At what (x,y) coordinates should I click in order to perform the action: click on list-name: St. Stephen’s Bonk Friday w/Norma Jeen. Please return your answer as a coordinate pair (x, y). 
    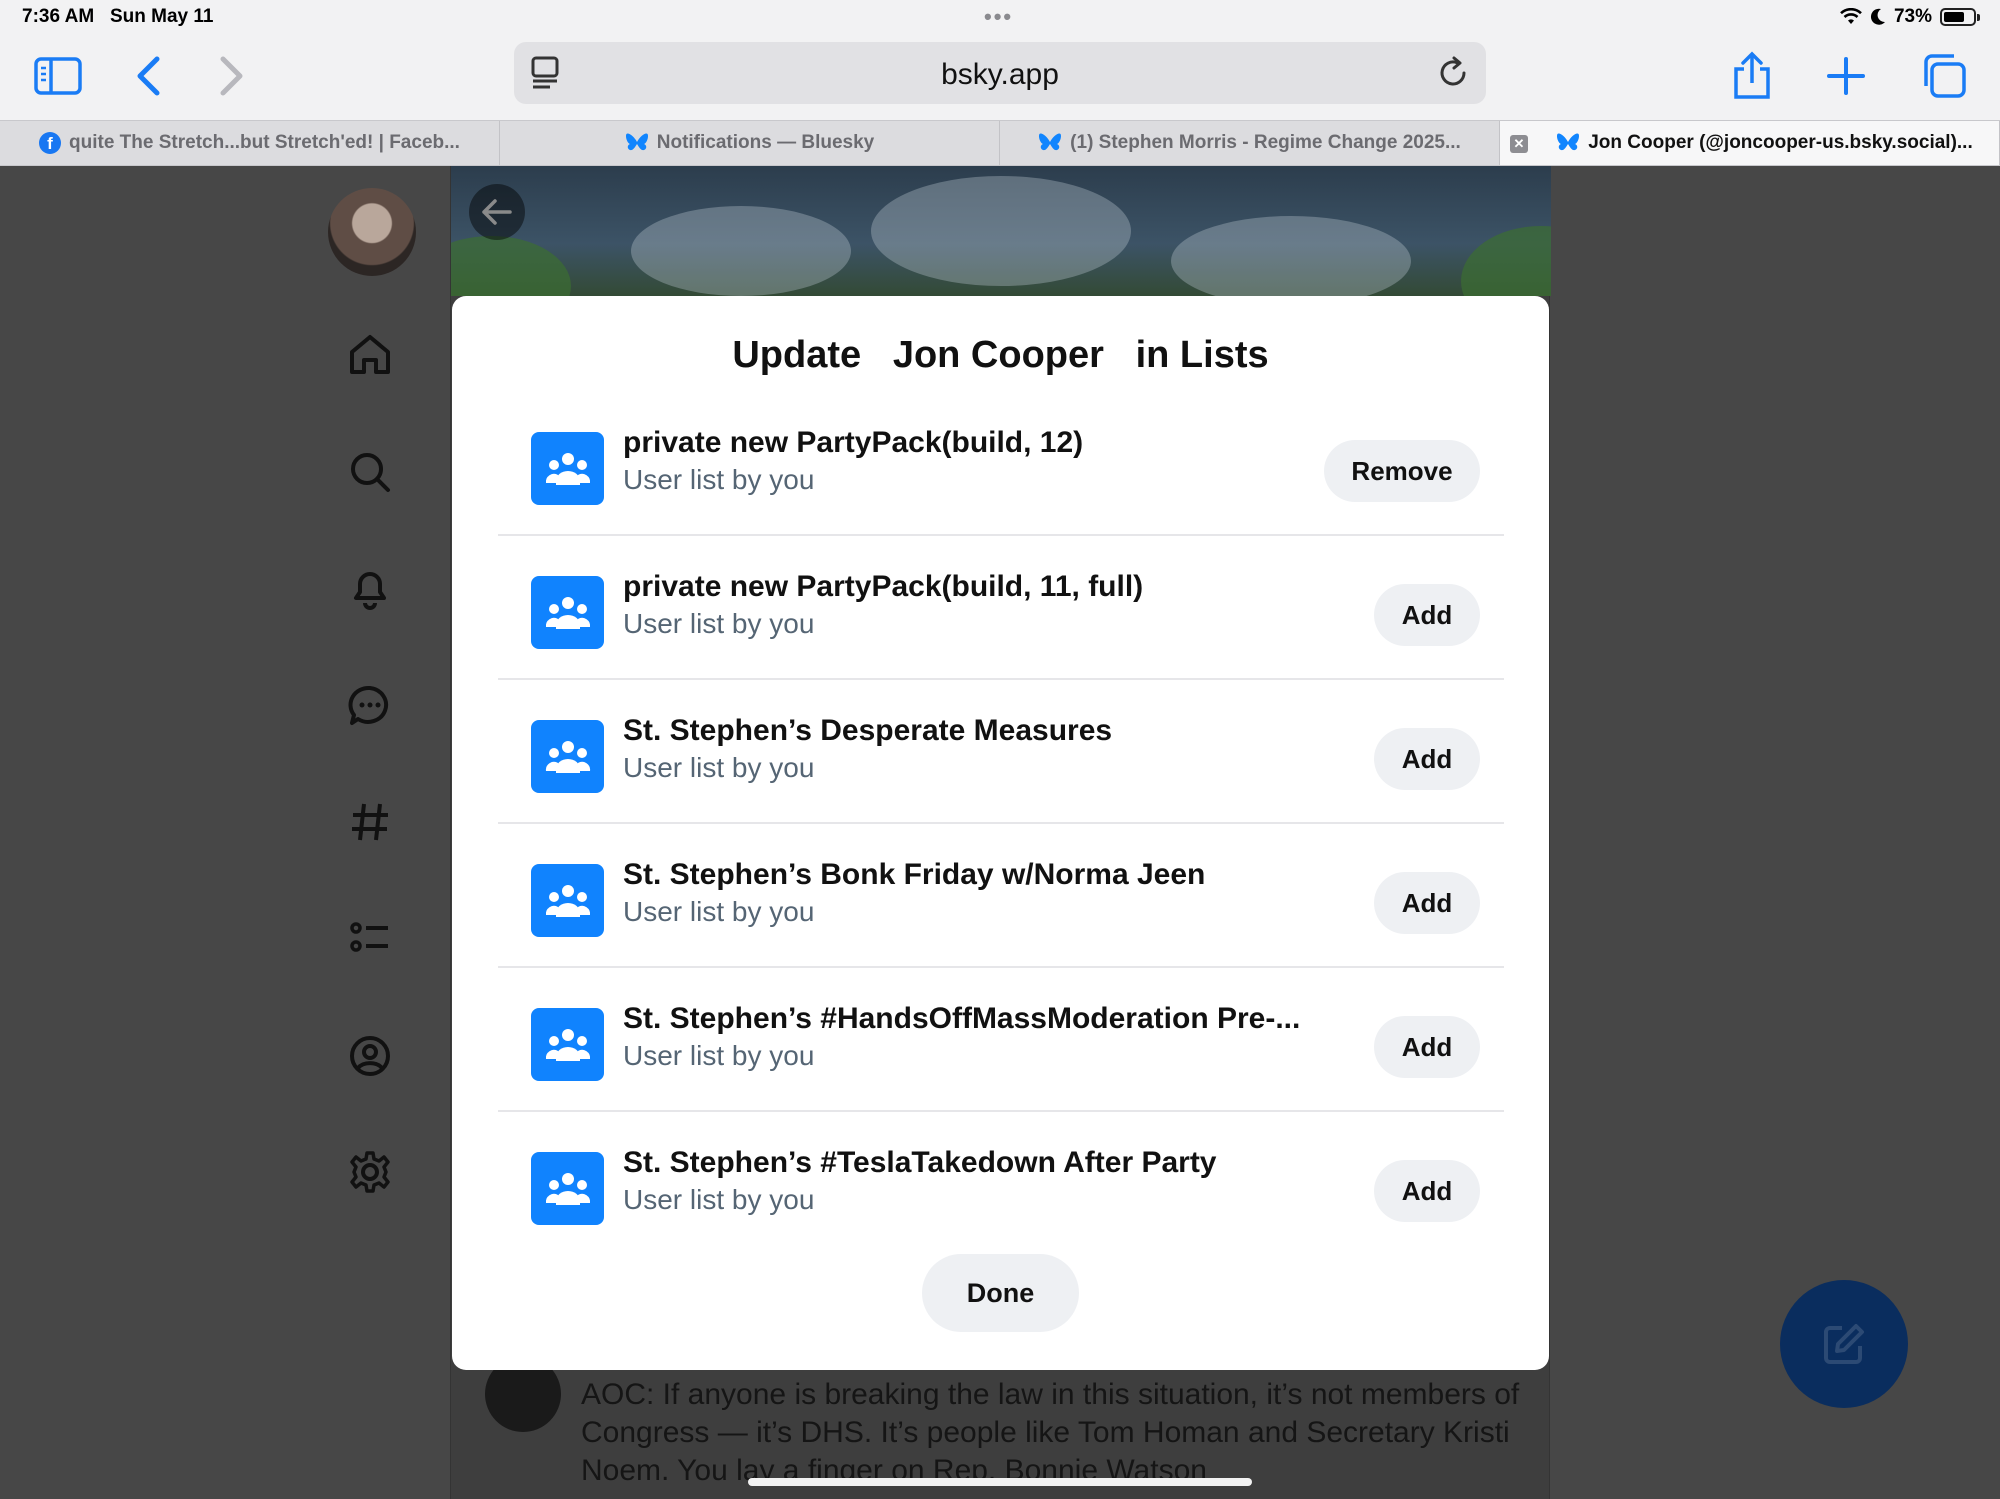
    Looking at the image, I should click on (914, 874).